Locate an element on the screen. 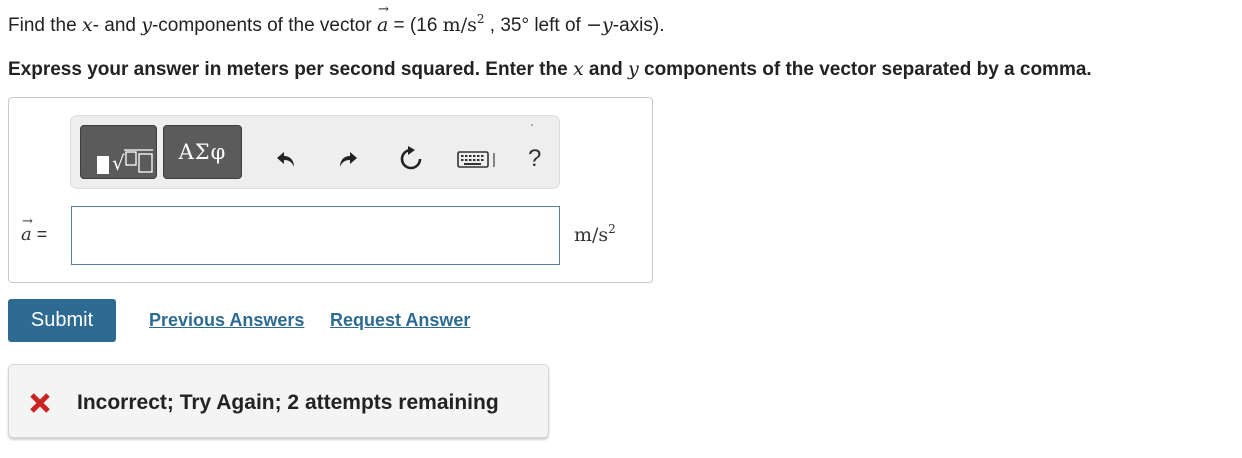 The height and width of the screenshot is (458, 1242). redo-icon is located at coordinates (348, 159).